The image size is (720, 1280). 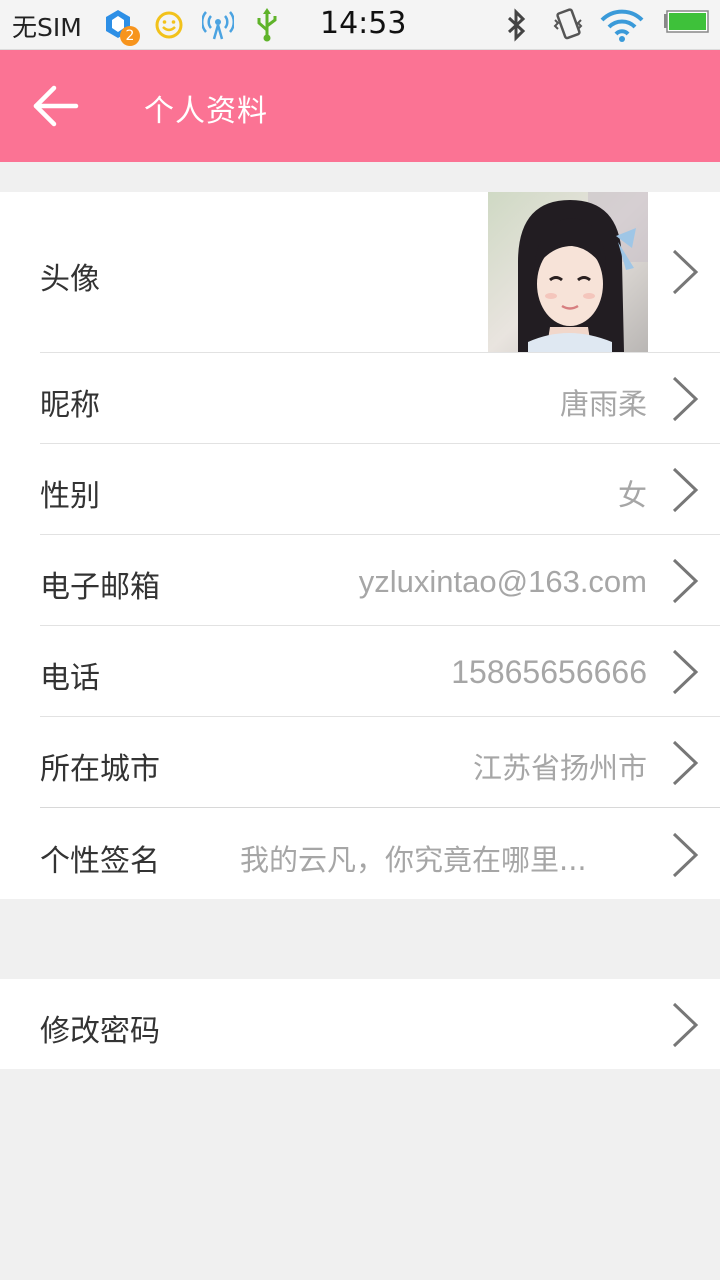 I want to click on gender-row: 性别 女, so click(x=360, y=489).